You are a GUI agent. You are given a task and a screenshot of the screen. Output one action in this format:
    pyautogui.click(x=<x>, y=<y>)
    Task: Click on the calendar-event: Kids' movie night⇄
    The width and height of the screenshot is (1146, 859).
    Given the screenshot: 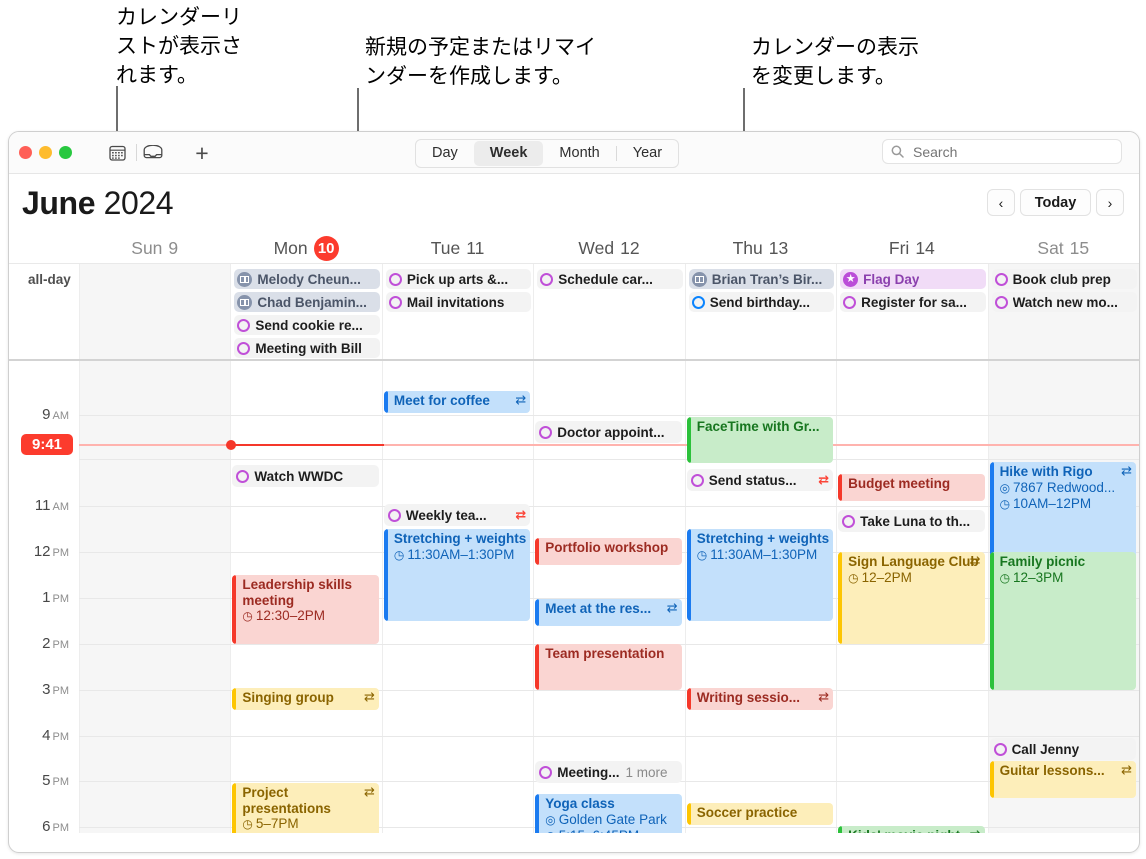 What is the action you would take?
    pyautogui.click(x=911, y=829)
    